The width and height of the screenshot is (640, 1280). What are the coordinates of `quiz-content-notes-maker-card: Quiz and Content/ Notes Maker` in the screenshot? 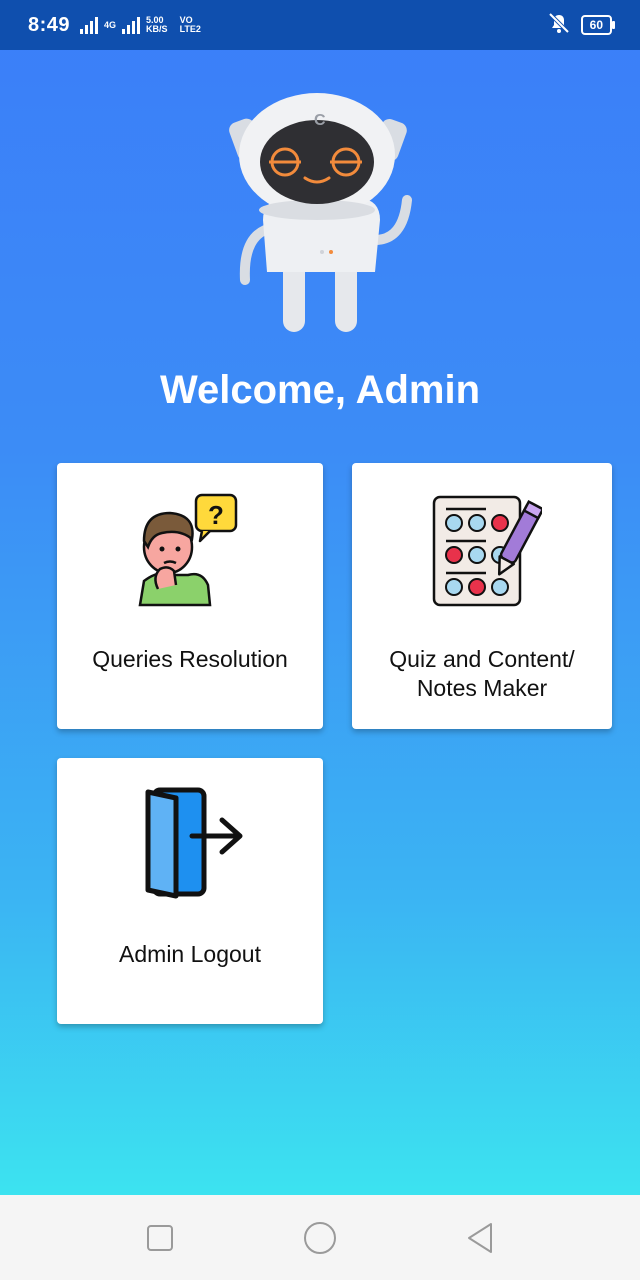 It's located at (482, 596).